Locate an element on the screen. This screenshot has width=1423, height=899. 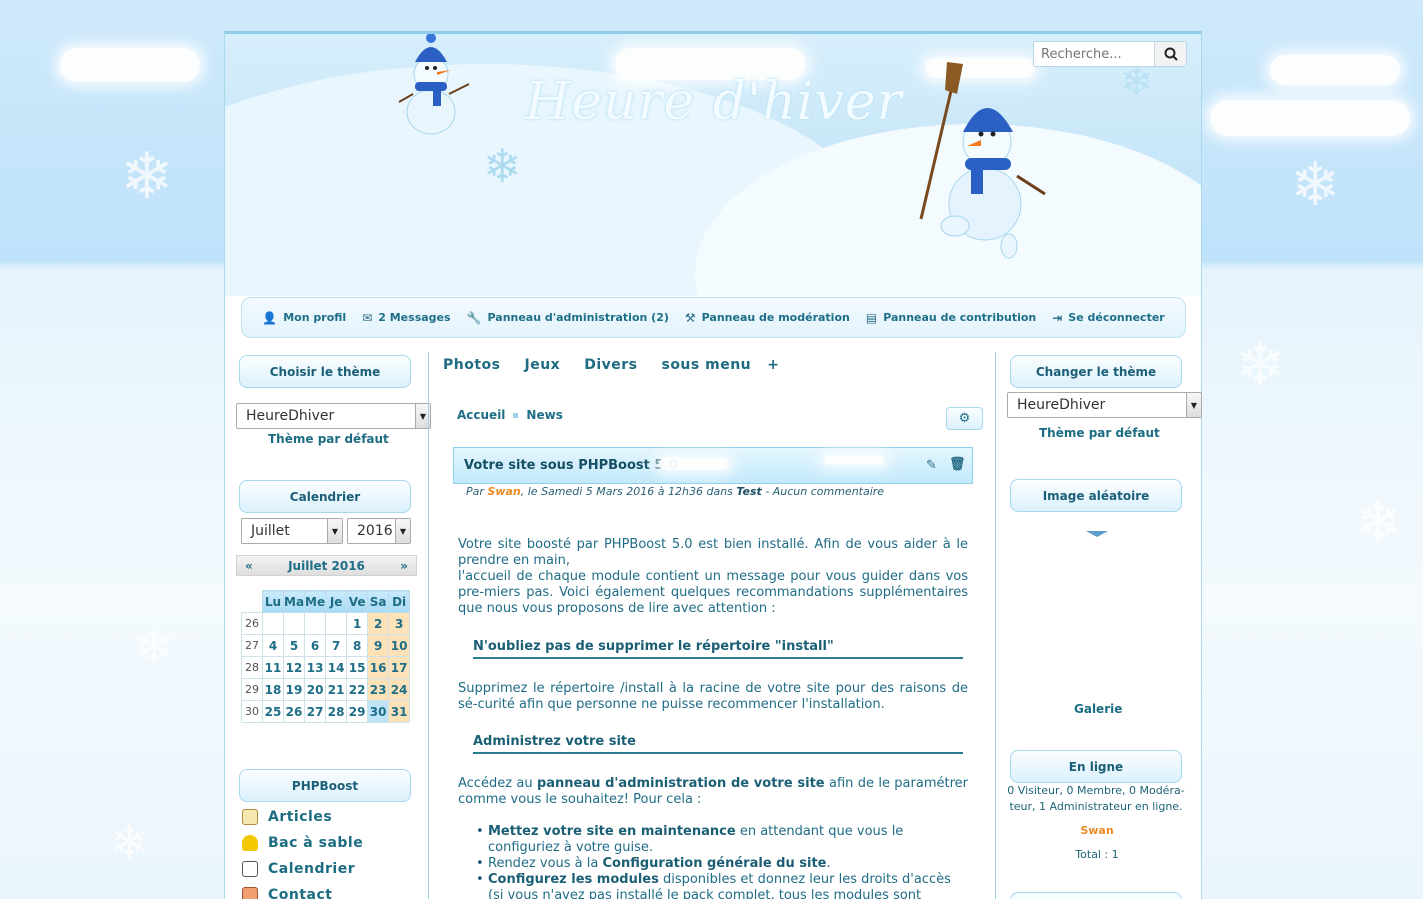
calendar-days-row: Lu Ma Me Je Ve Sa Di is located at coordinates (326, 601).